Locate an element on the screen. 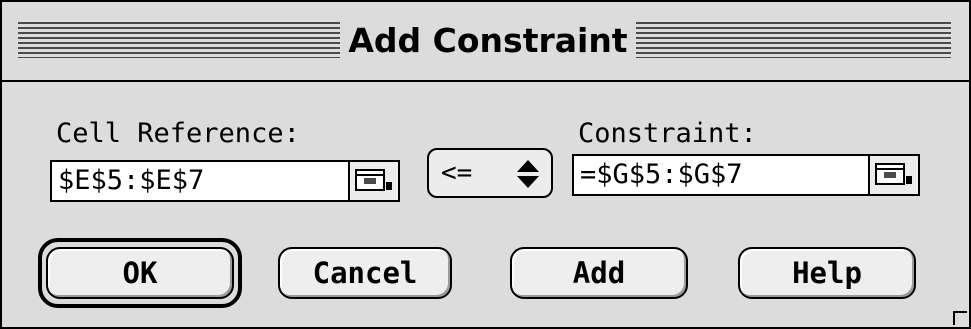  cell-reference-collapse-button is located at coordinates (374, 181).